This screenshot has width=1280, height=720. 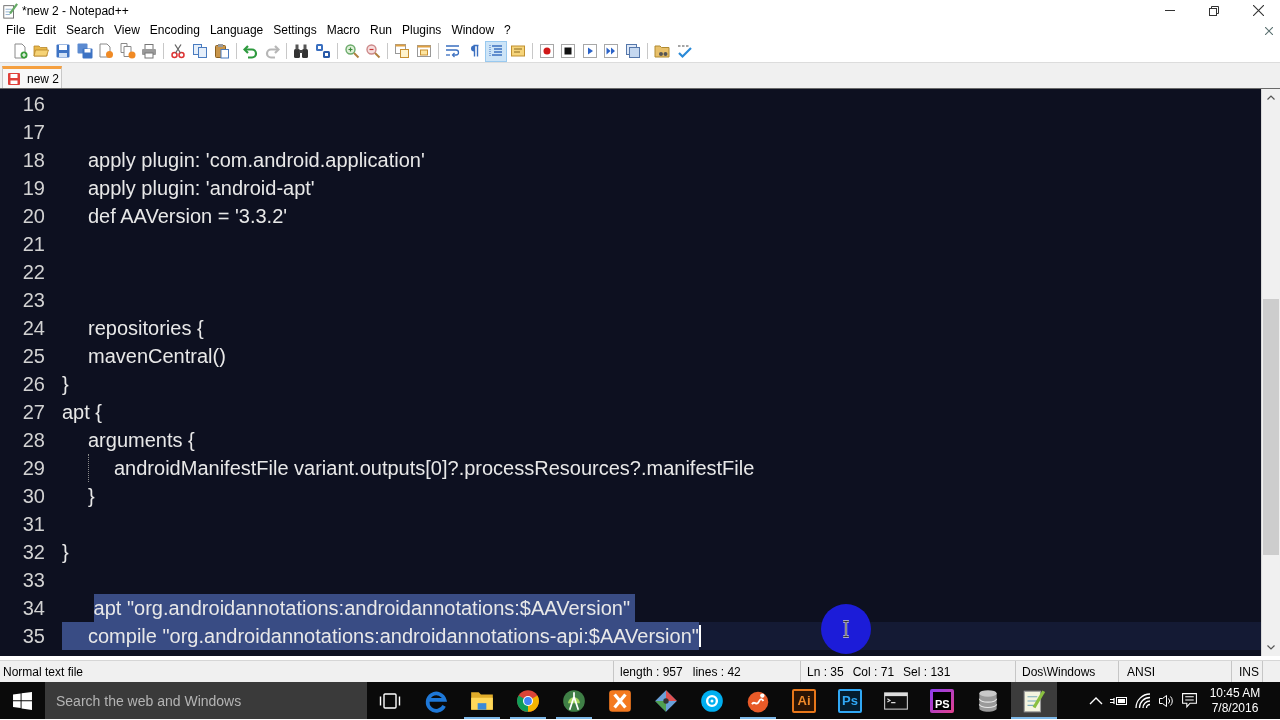 What do you see at coordinates (33, 412) in the screenshot?
I see `line-number: 27` at bounding box center [33, 412].